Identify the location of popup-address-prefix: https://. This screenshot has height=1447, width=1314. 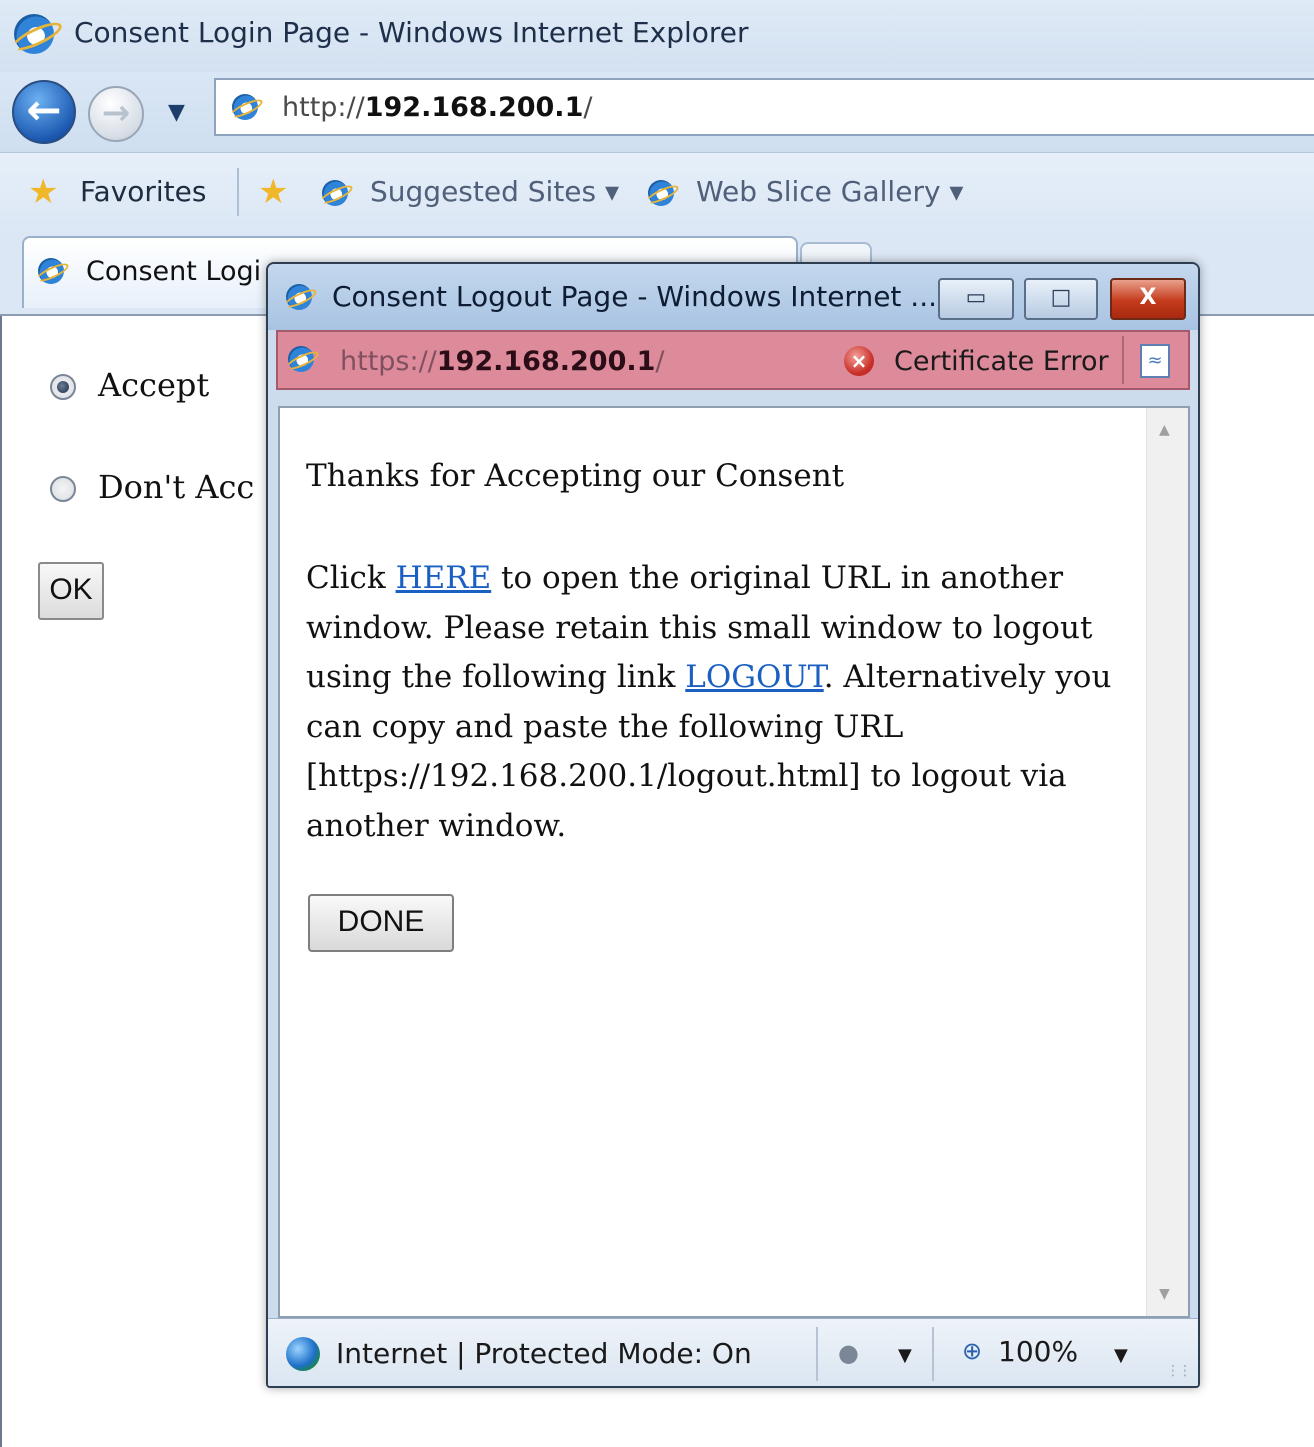
(388, 361).